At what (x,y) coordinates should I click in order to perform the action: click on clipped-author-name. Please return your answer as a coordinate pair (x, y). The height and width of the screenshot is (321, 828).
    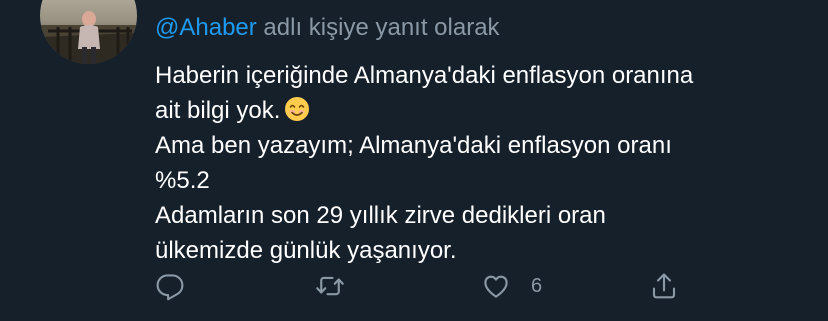
    Looking at the image, I should click on (158, 7).